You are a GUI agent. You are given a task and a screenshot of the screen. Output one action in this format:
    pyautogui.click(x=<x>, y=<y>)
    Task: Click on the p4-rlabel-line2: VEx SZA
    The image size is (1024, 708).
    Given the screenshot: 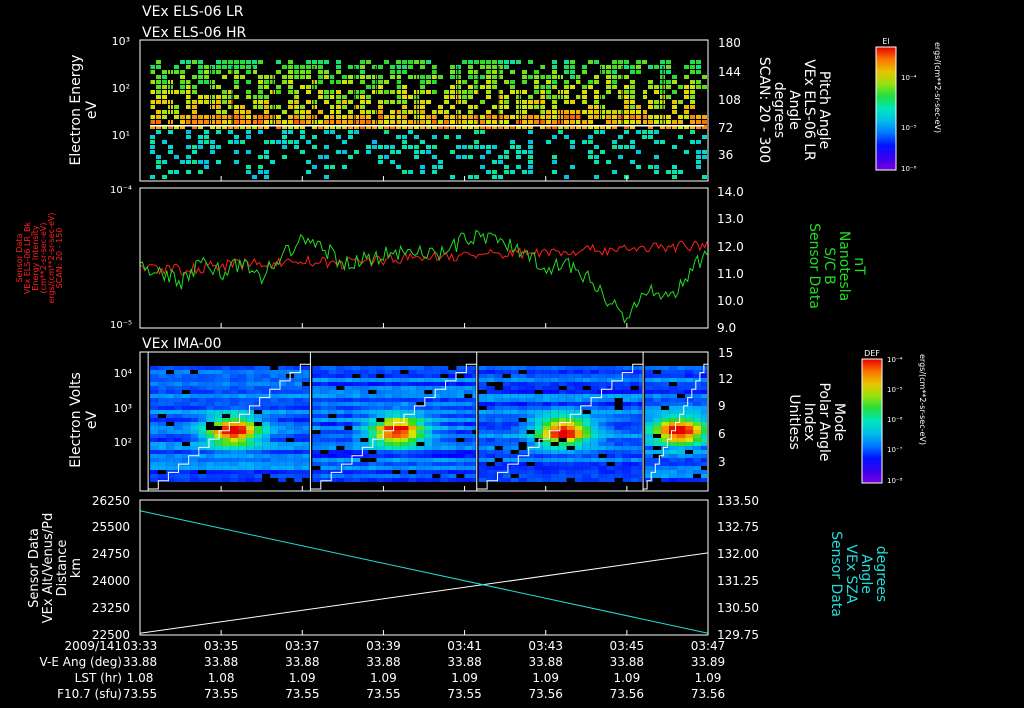 What is the action you would take?
    pyautogui.click(x=851, y=574)
    